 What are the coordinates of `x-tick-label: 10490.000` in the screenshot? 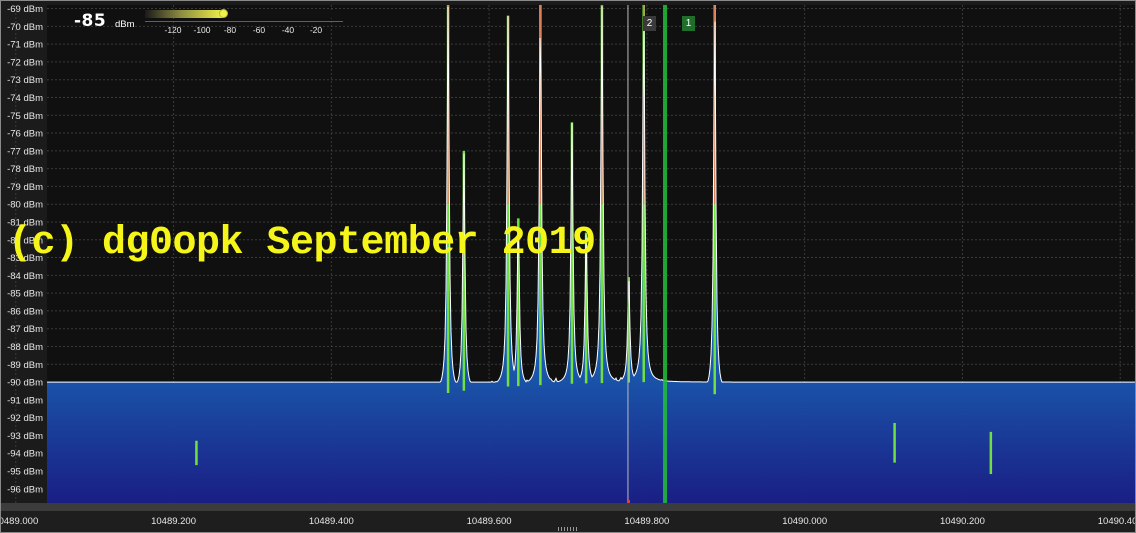 It's located at (804, 521).